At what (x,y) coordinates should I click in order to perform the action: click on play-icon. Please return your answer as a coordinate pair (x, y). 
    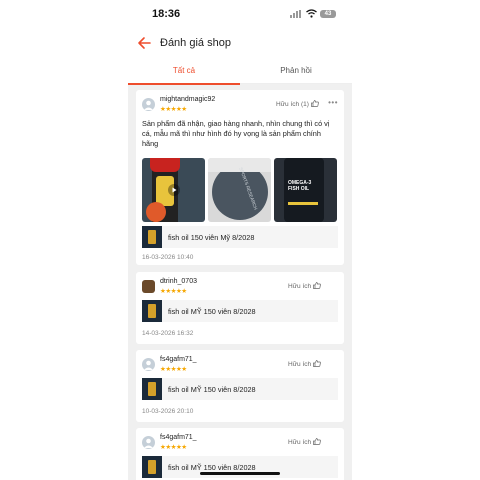
    Looking at the image, I should click on (174, 190).